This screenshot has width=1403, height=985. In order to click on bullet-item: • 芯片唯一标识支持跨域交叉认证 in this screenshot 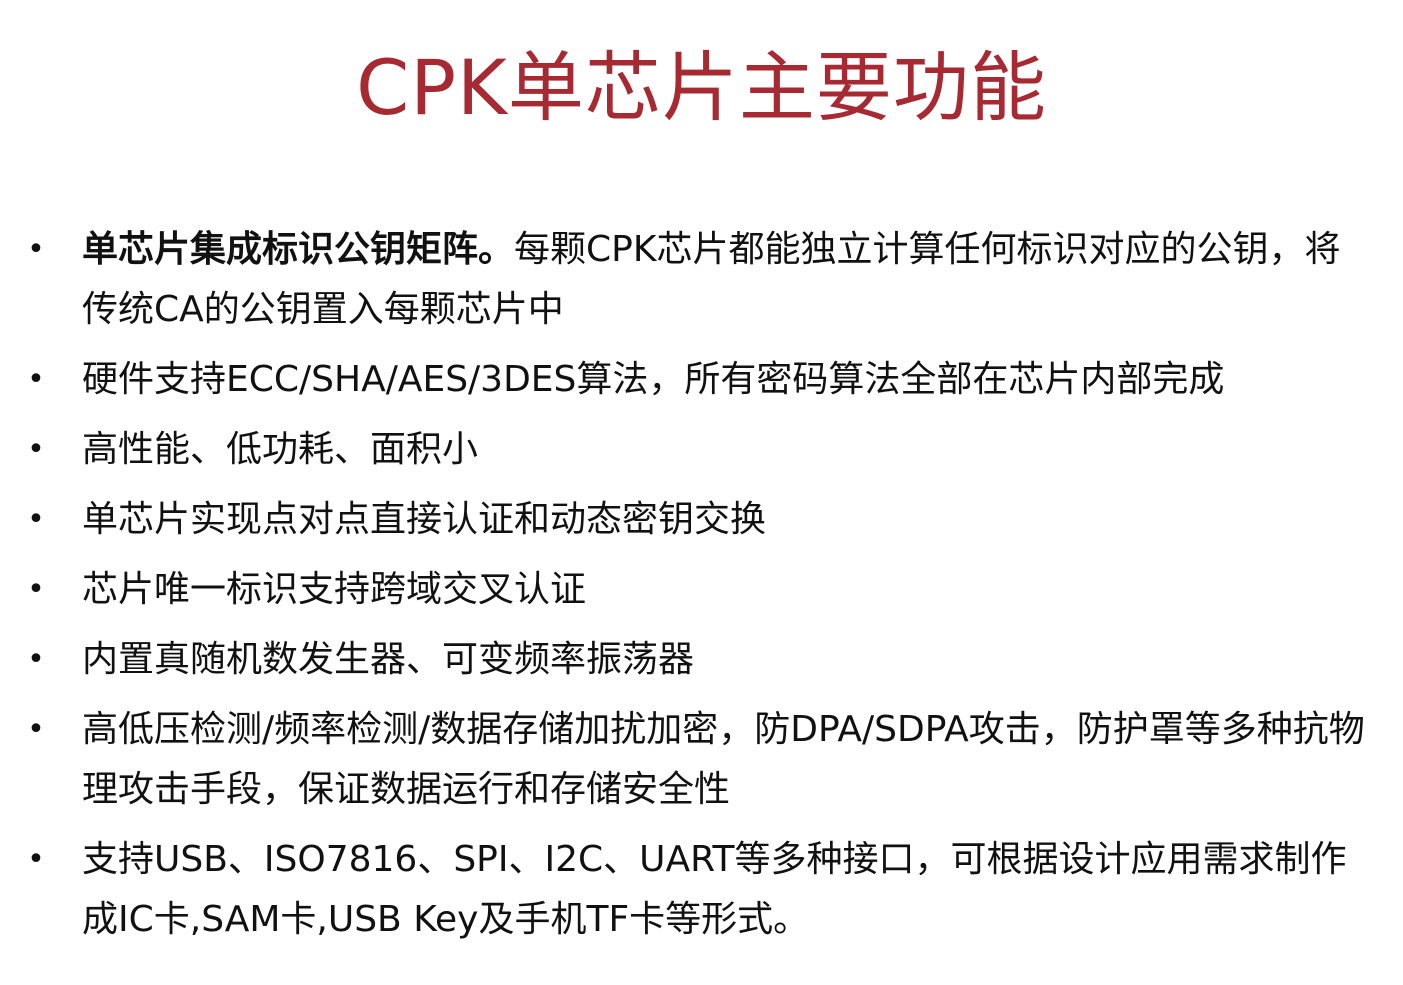, I will do `click(701, 590)`.